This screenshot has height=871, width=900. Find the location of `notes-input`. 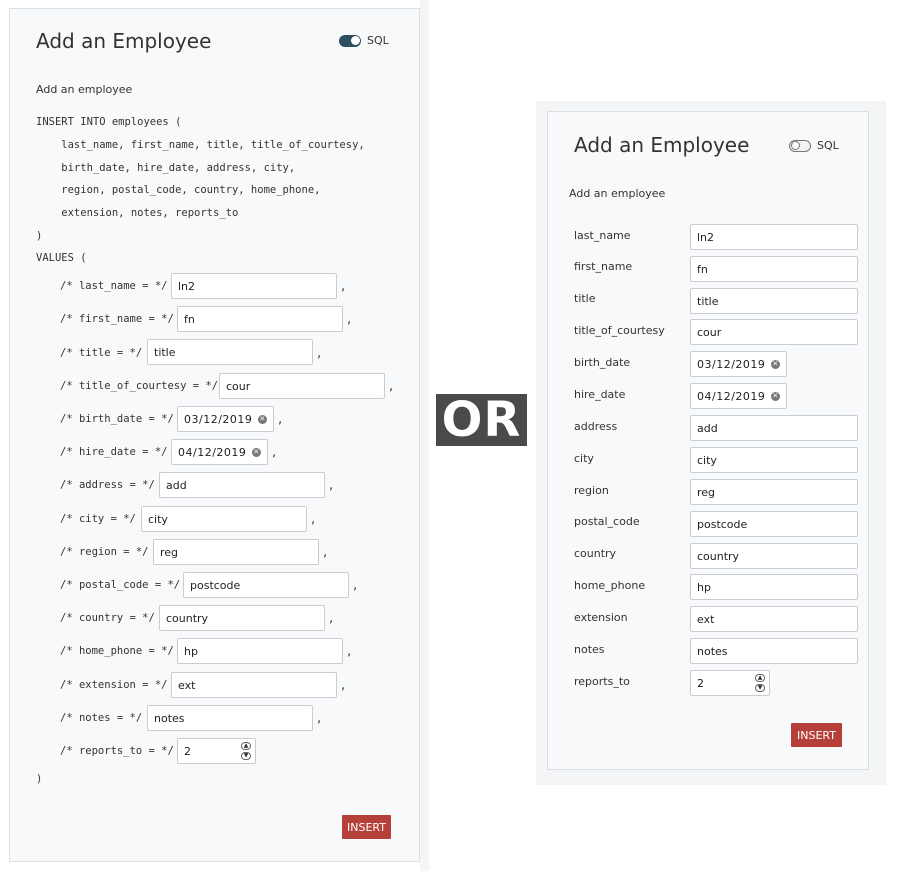

notes-input is located at coordinates (774, 651).